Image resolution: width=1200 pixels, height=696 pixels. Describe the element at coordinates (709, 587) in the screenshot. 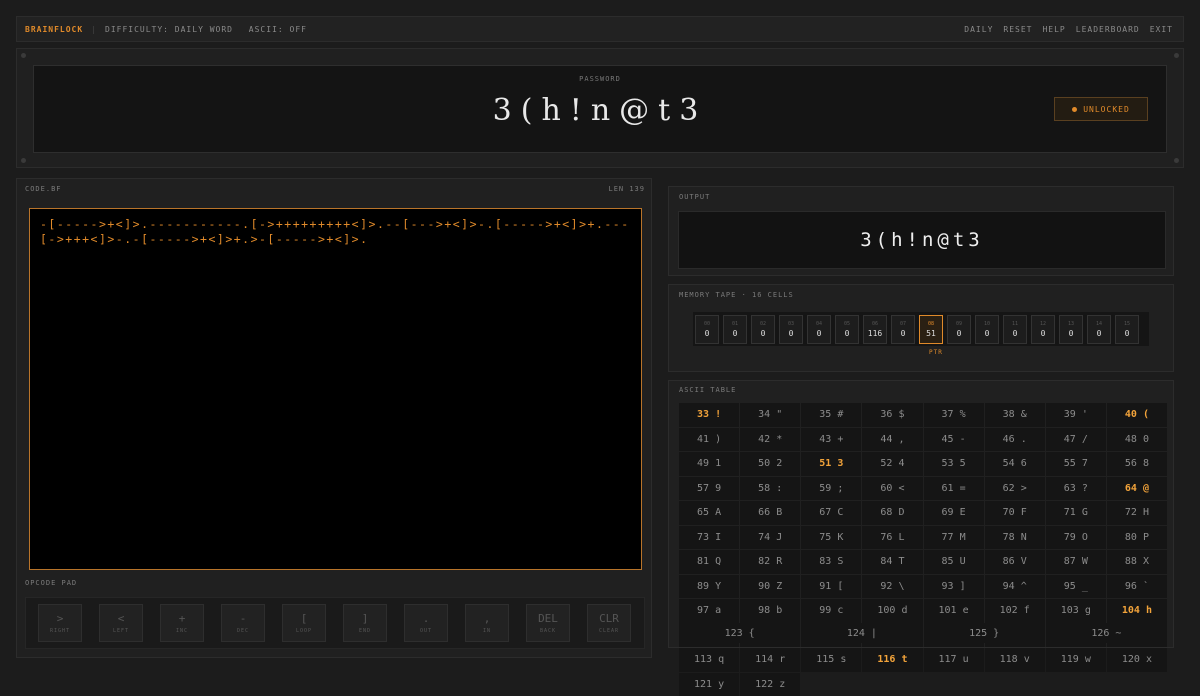

I see `ascii-cell: 89 Y` at that location.